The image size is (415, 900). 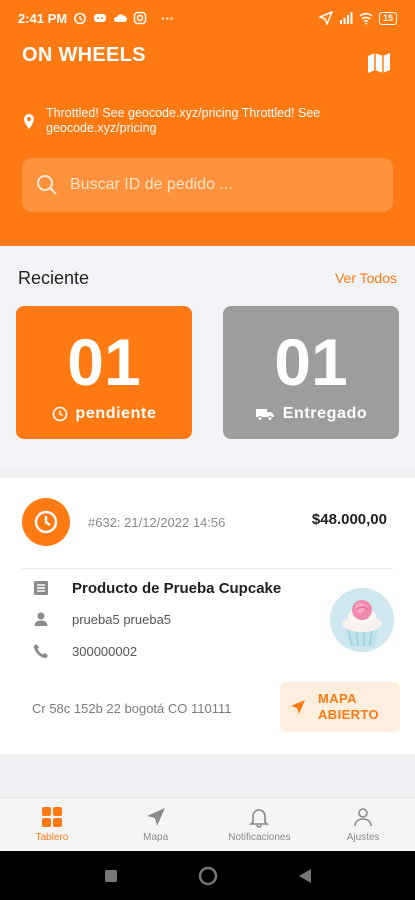 What do you see at coordinates (177, 588) in the screenshot?
I see `product-name: Producto de Prueba Cupcake` at bounding box center [177, 588].